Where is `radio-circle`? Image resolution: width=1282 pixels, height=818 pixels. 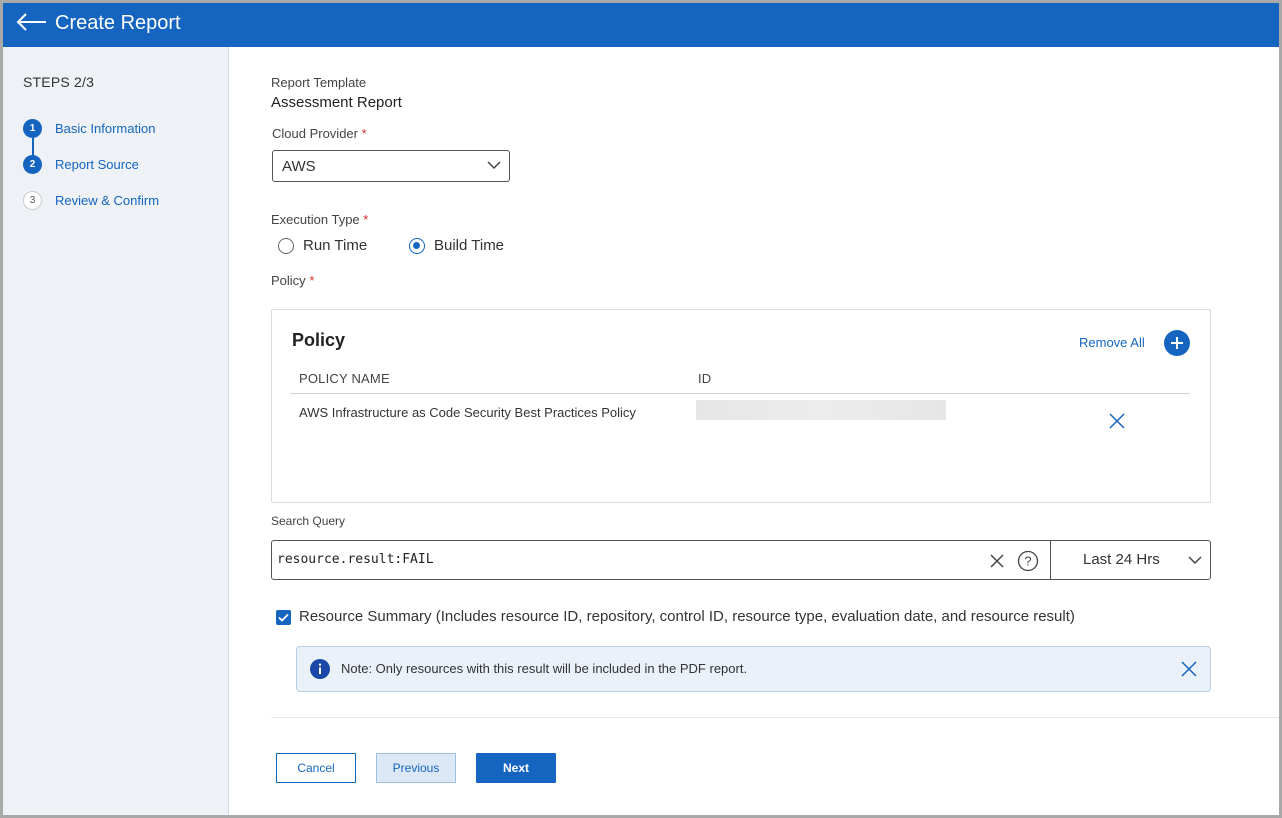 radio-circle is located at coordinates (286, 245).